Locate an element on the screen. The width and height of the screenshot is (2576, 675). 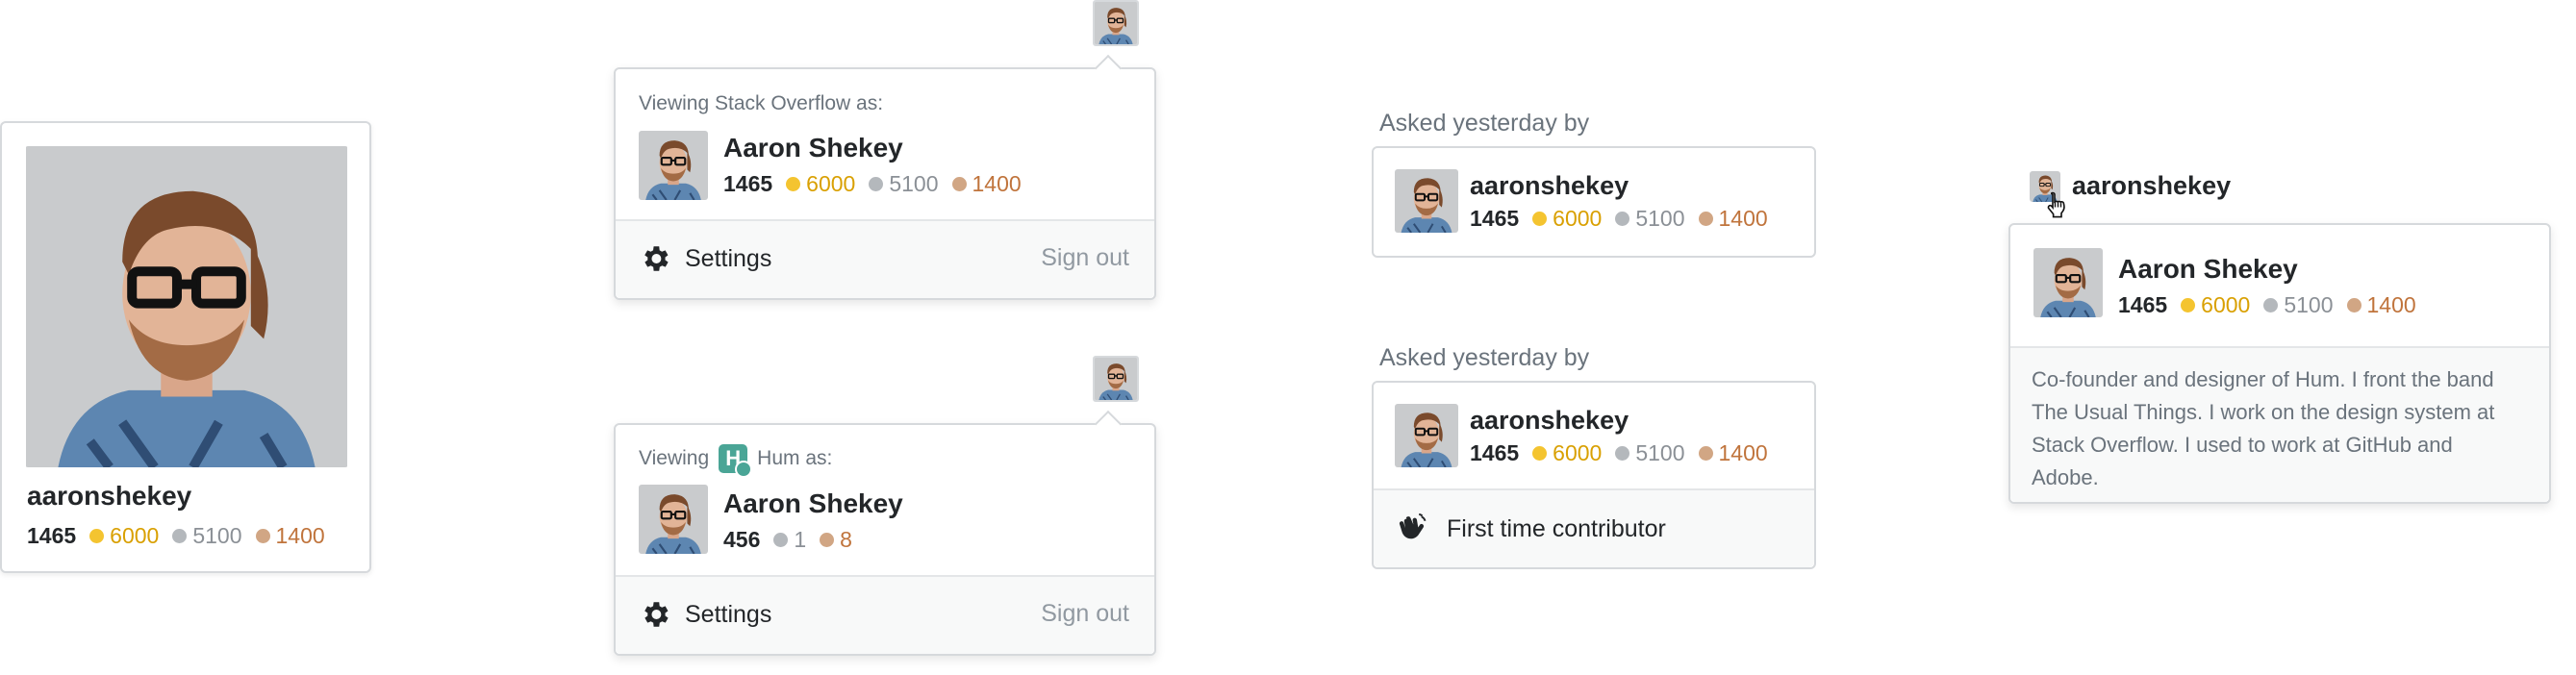
profile-avatar is located at coordinates (186, 306).